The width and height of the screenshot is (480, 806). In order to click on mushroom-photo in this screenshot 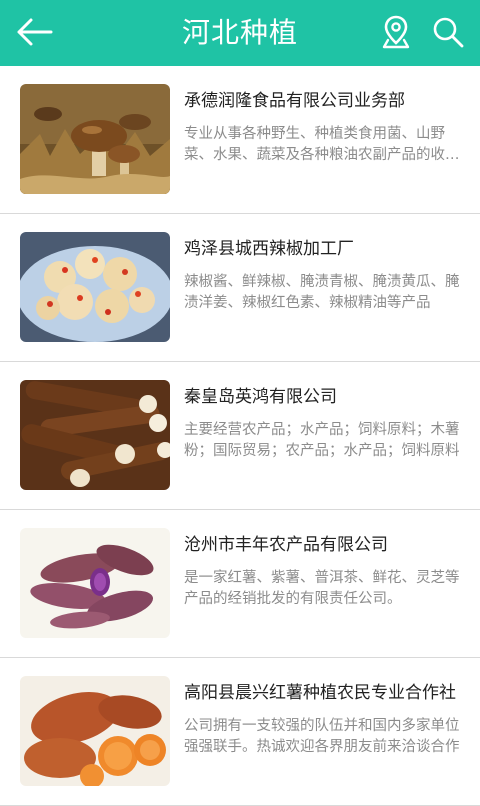, I will do `click(95, 139)`.